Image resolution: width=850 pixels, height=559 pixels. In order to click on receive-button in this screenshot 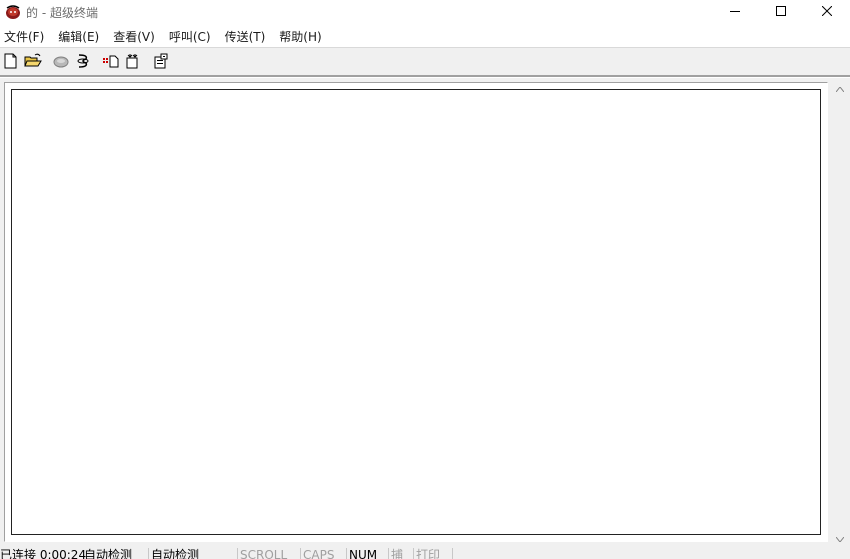, I will do `click(133, 62)`.